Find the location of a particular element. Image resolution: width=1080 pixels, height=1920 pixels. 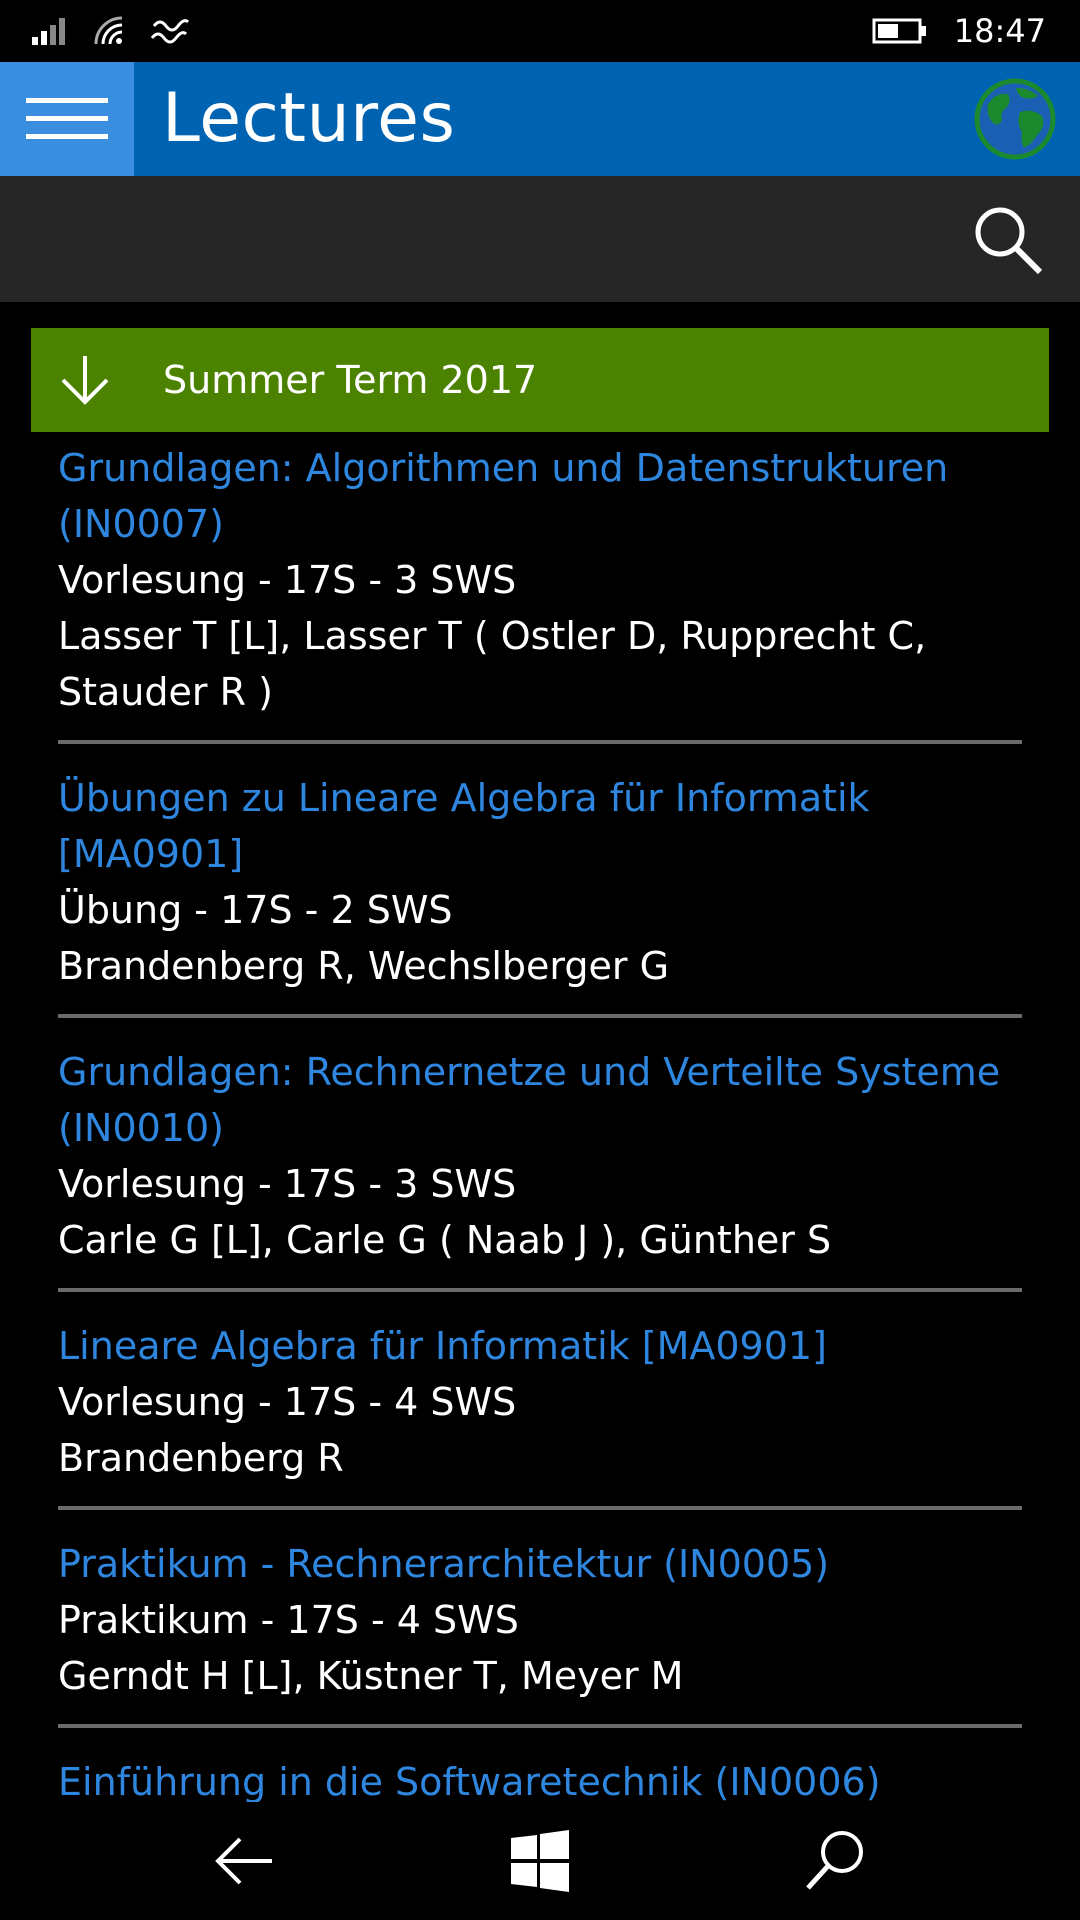

start-button is located at coordinates (540, 1861).